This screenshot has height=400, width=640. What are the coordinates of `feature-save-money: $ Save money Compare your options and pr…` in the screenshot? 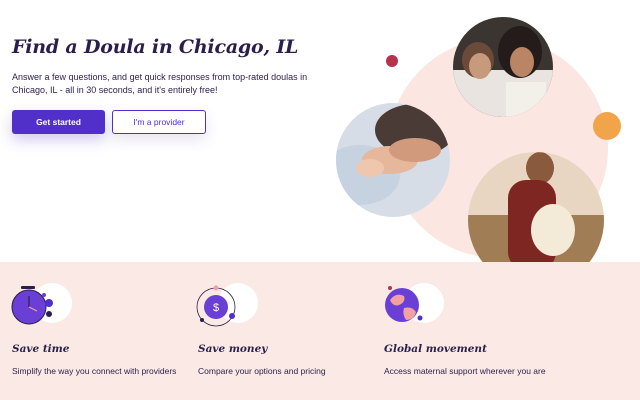 It's located at (281, 331).